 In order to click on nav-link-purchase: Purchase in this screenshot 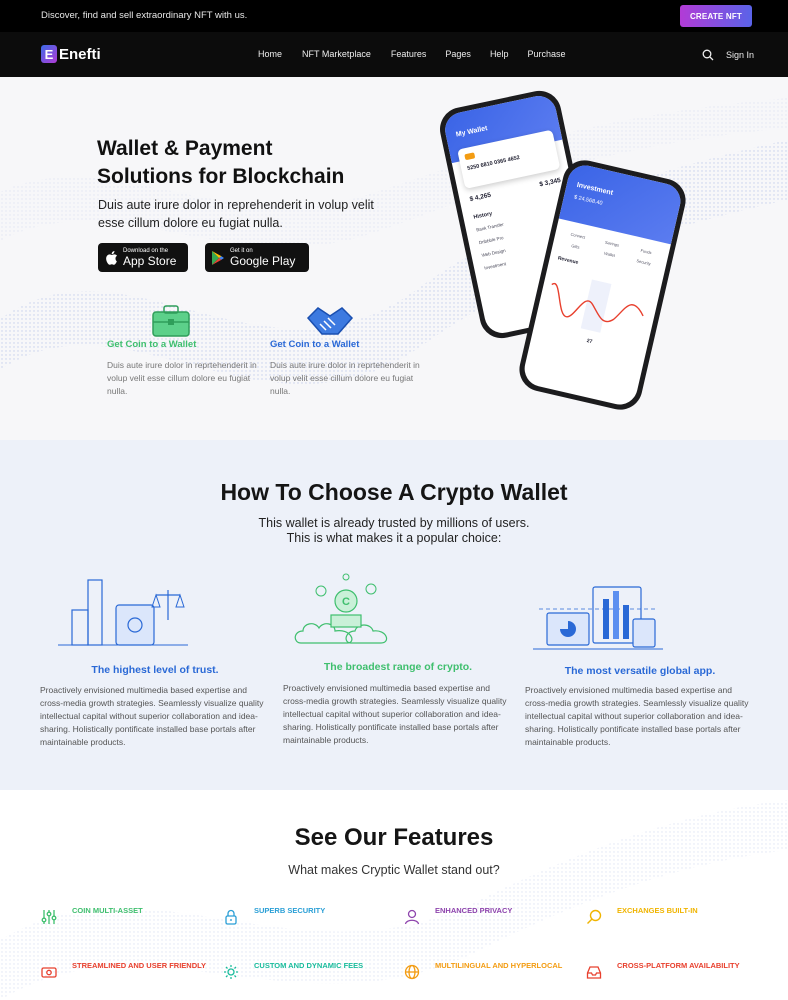, I will do `click(546, 54)`.